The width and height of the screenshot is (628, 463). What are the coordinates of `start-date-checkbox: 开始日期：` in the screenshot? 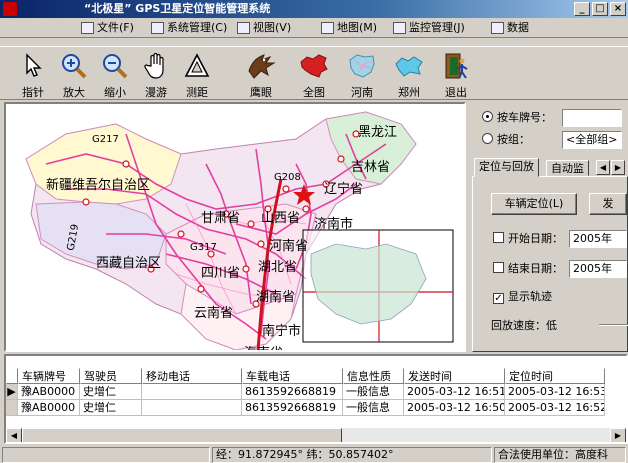 It's located at (528, 239).